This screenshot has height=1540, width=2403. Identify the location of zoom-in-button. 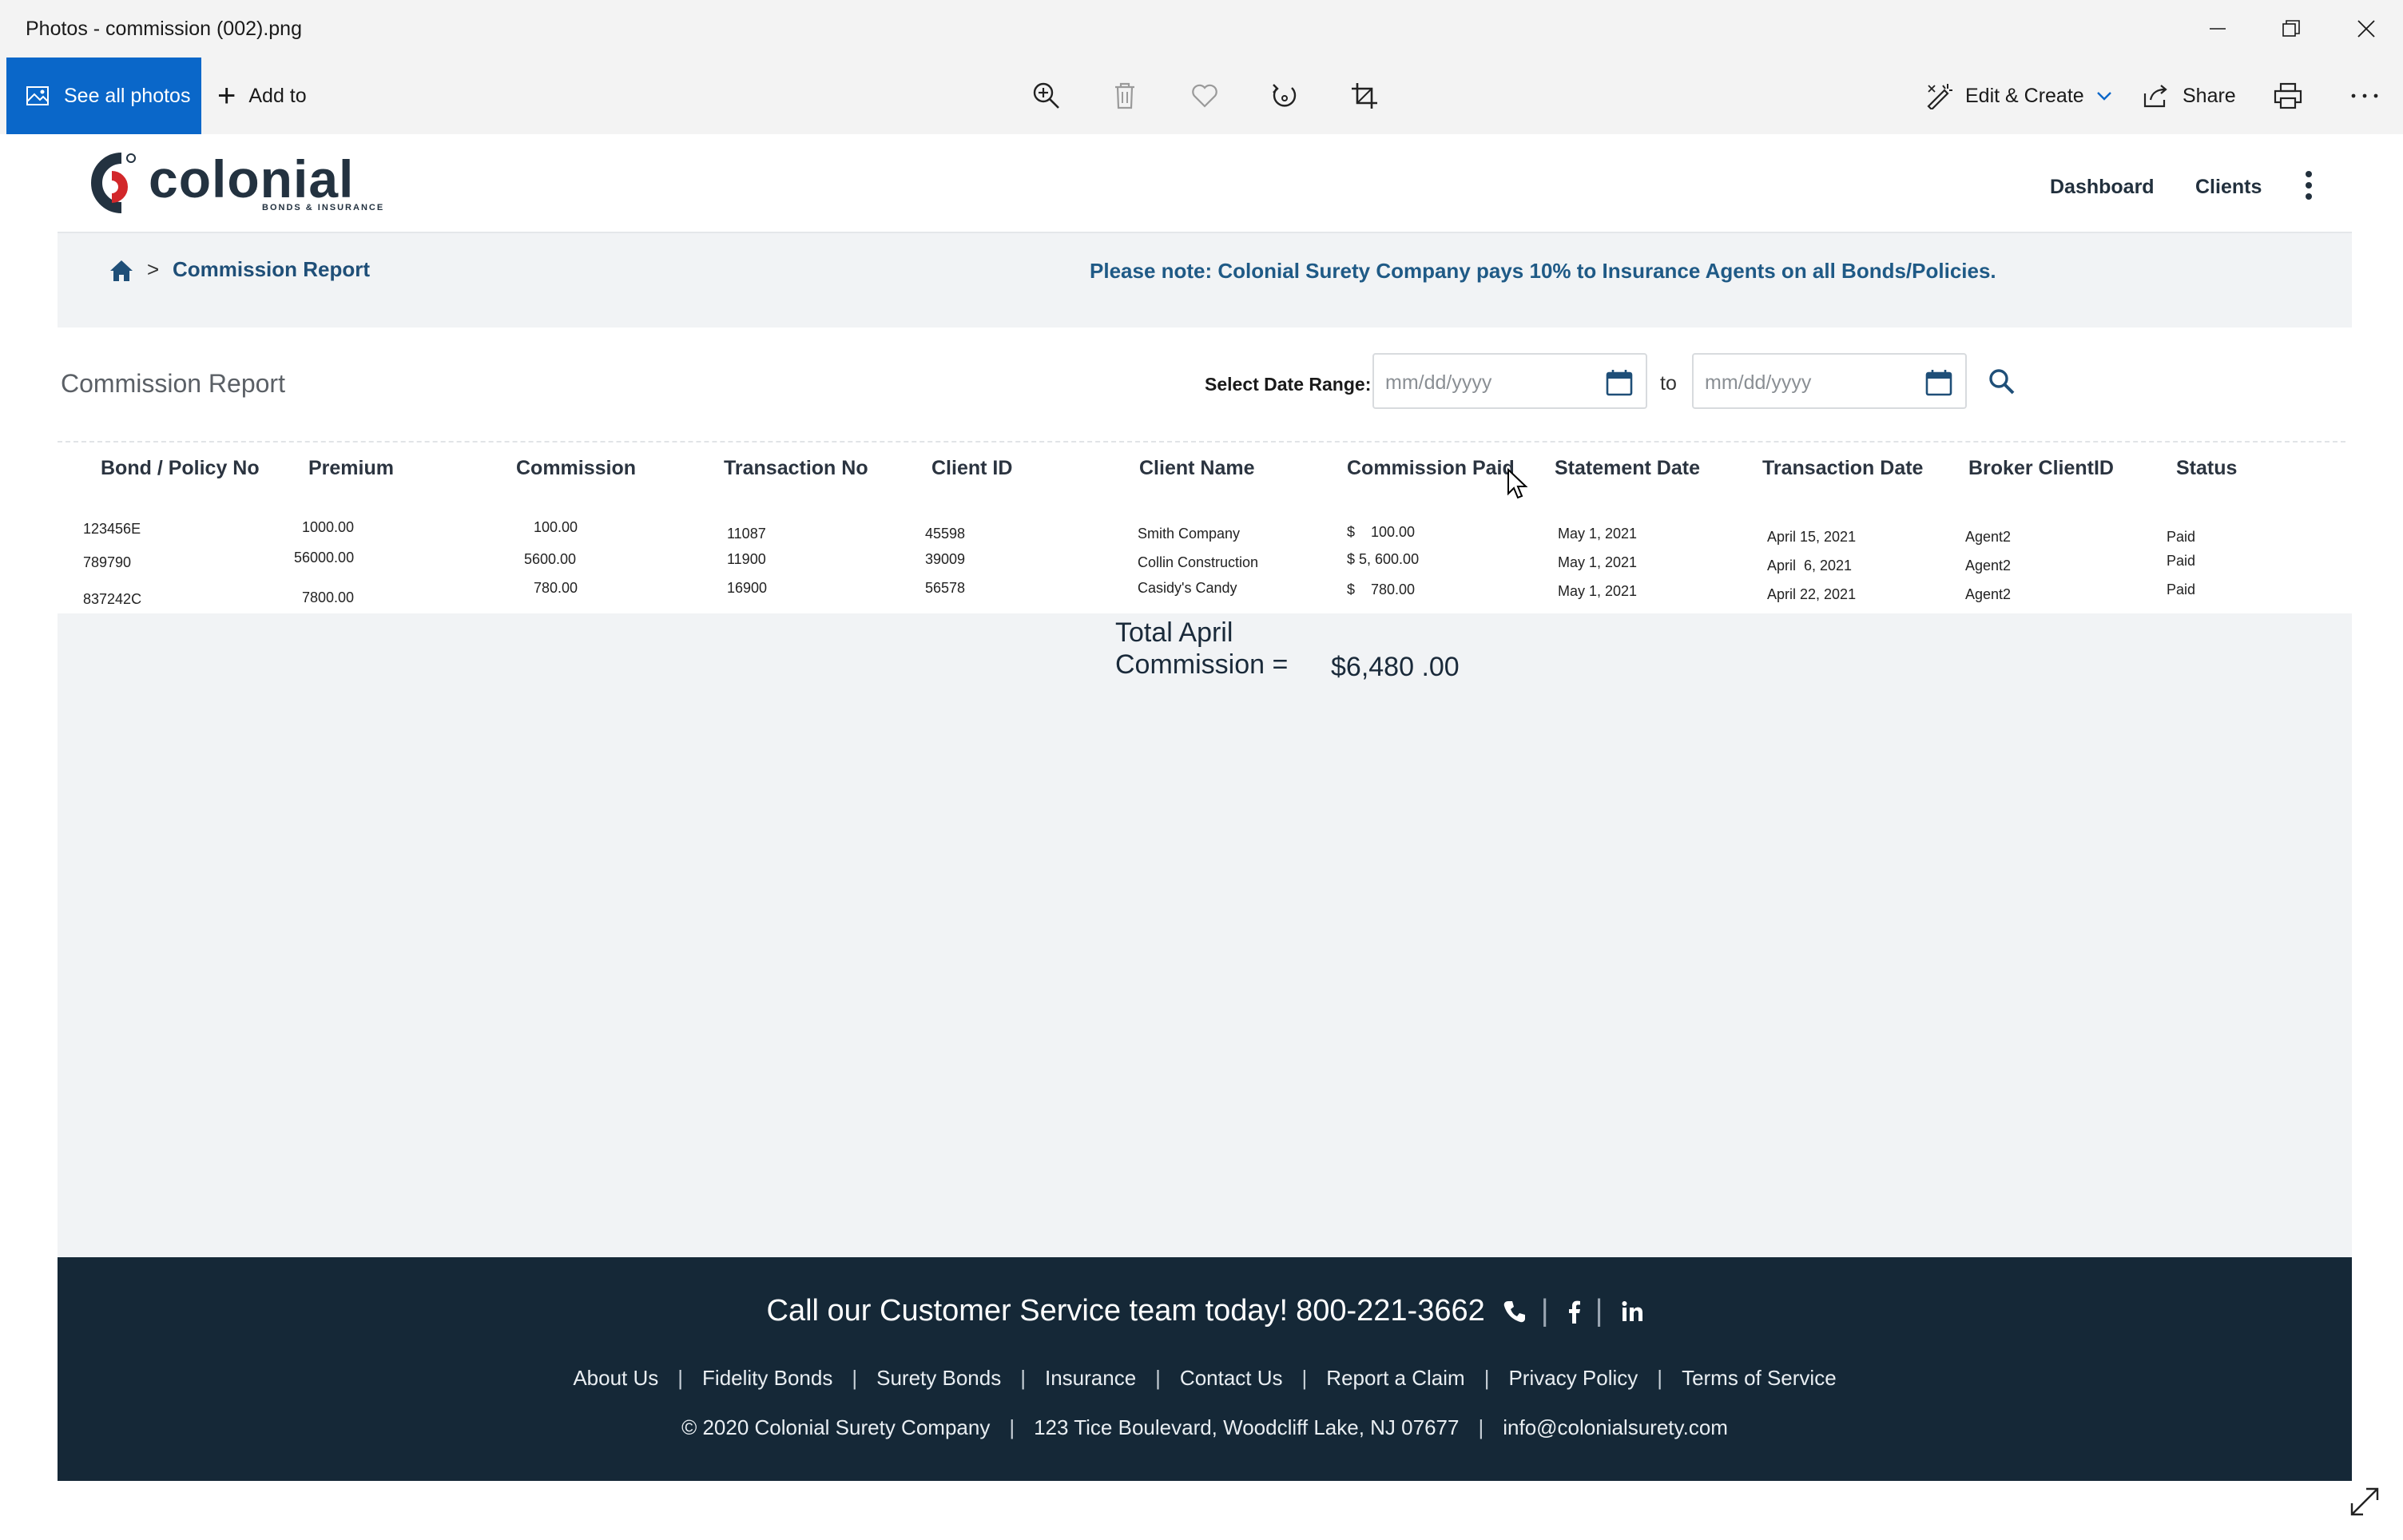
(1046, 96).